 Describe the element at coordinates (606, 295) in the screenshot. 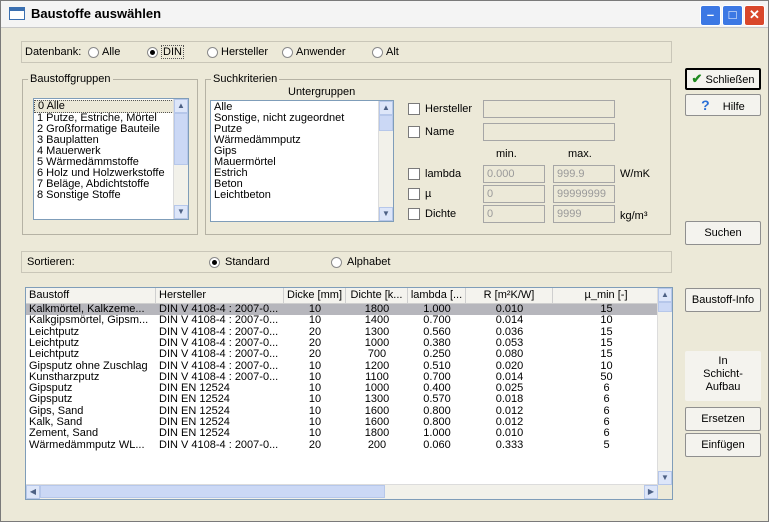

I see `column-header: µ_min [-]` at that location.